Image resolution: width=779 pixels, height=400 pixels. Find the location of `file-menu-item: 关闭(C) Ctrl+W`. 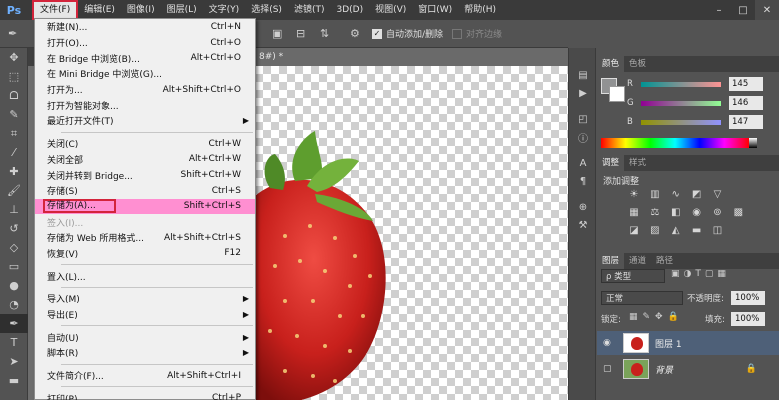

file-menu-item: 关闭(C) Ctrl+W is located at coordinates (145, 144).